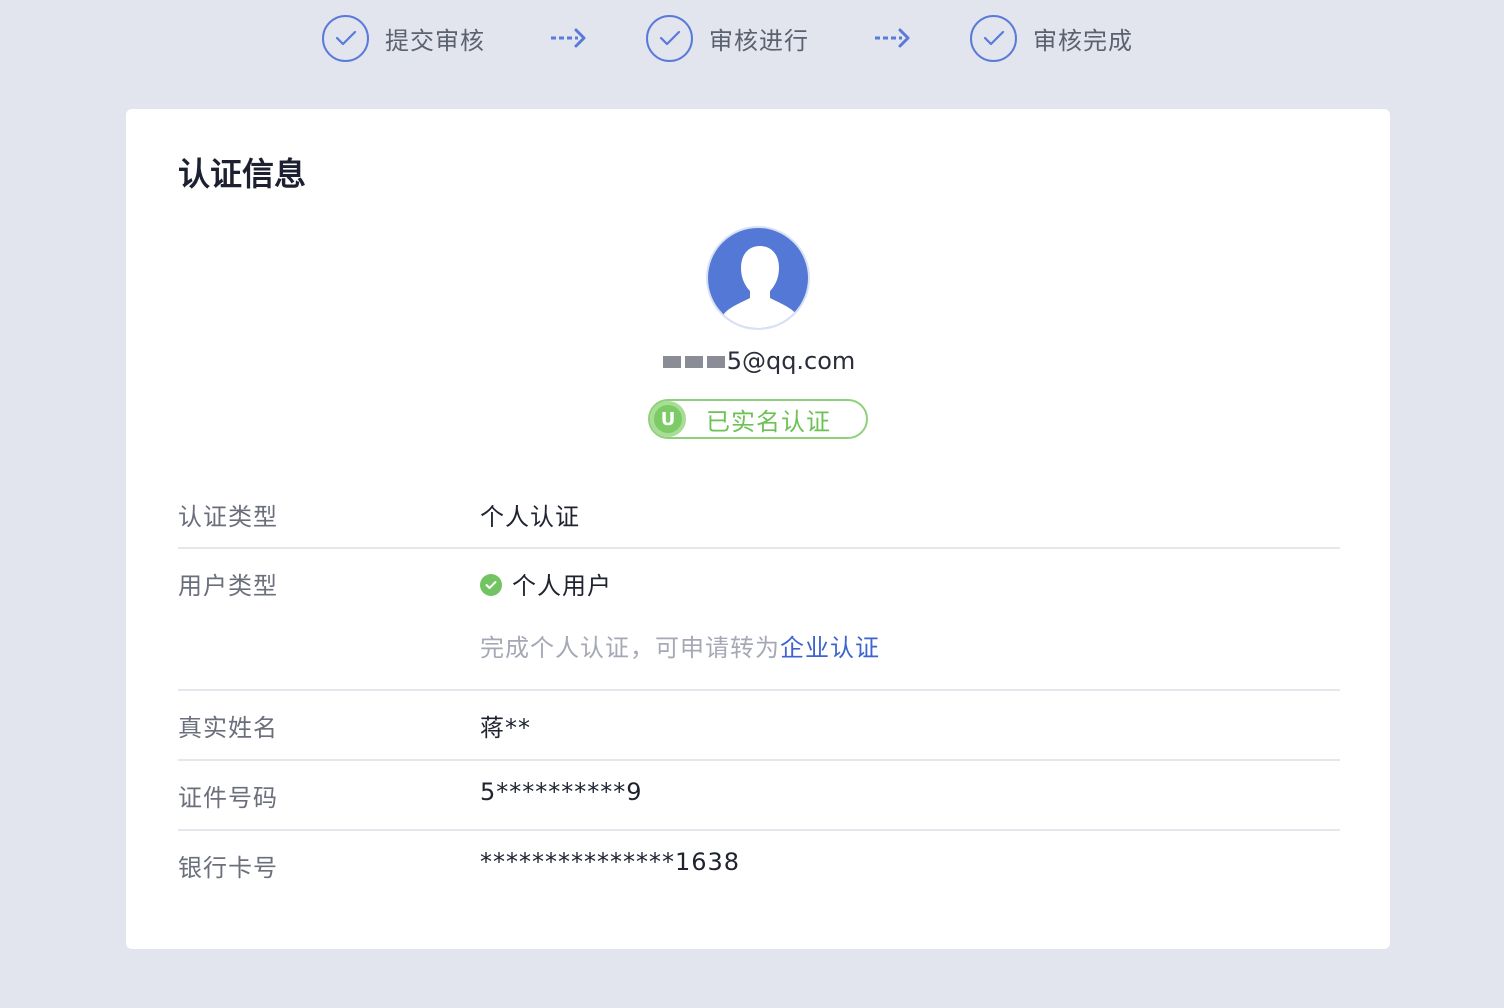 The height and width of the screenshot is (1008, 1504). Describe the element at coordinates (562, 586) in the screenshot. I see `user-type-value: 个人用户` at that location.